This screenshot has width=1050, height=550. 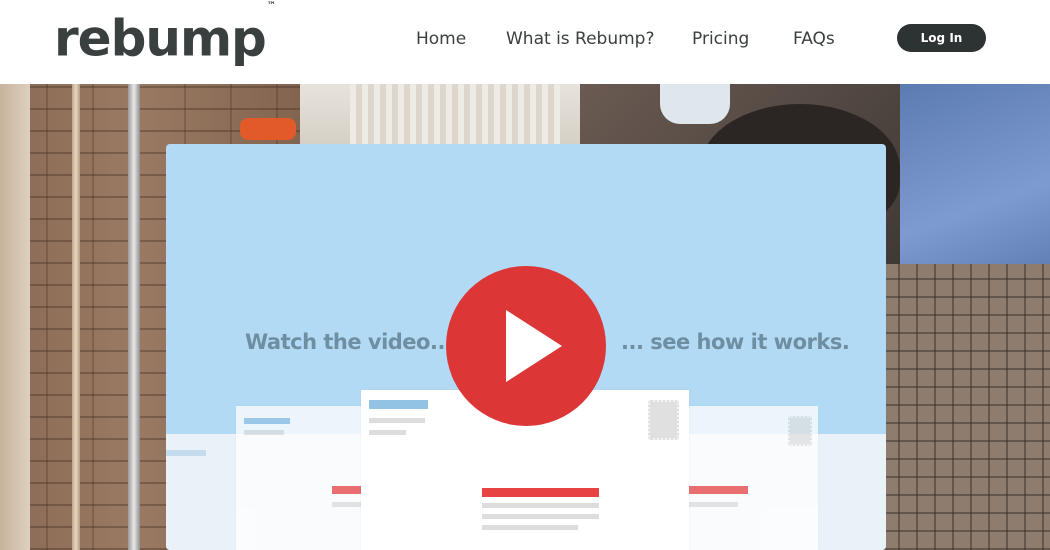 I want to click on login-button: Log In, so click(x=941, y=38).